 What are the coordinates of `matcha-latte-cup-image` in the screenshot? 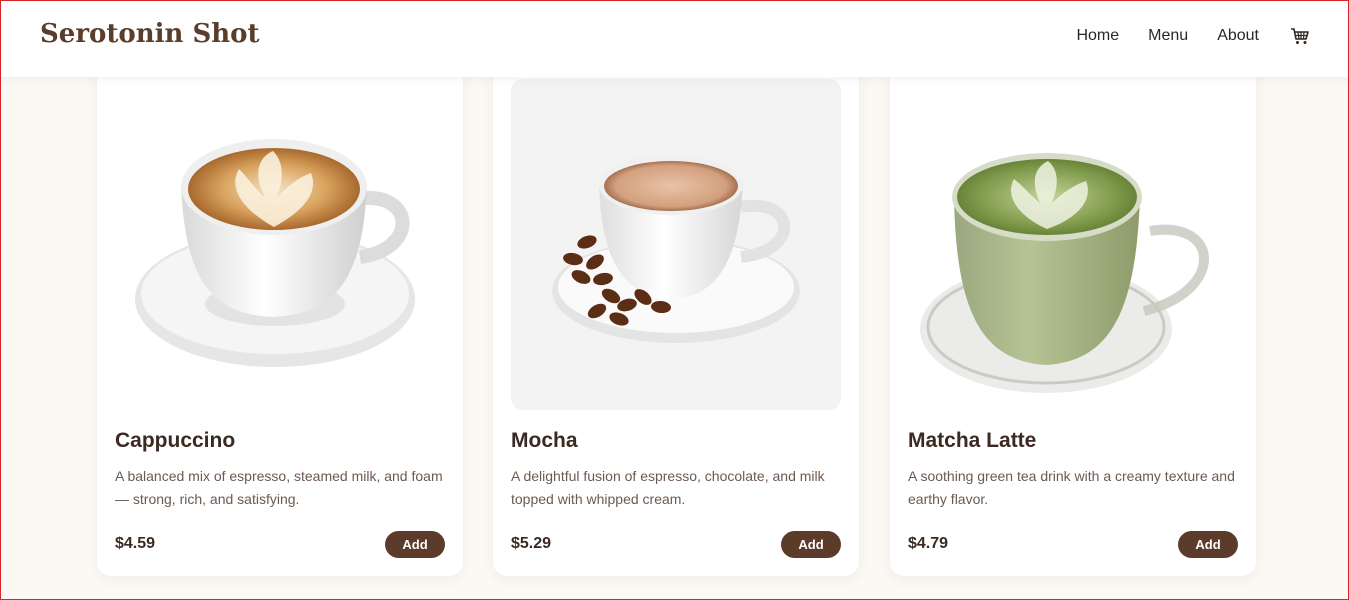 It's located at (1073, 244).